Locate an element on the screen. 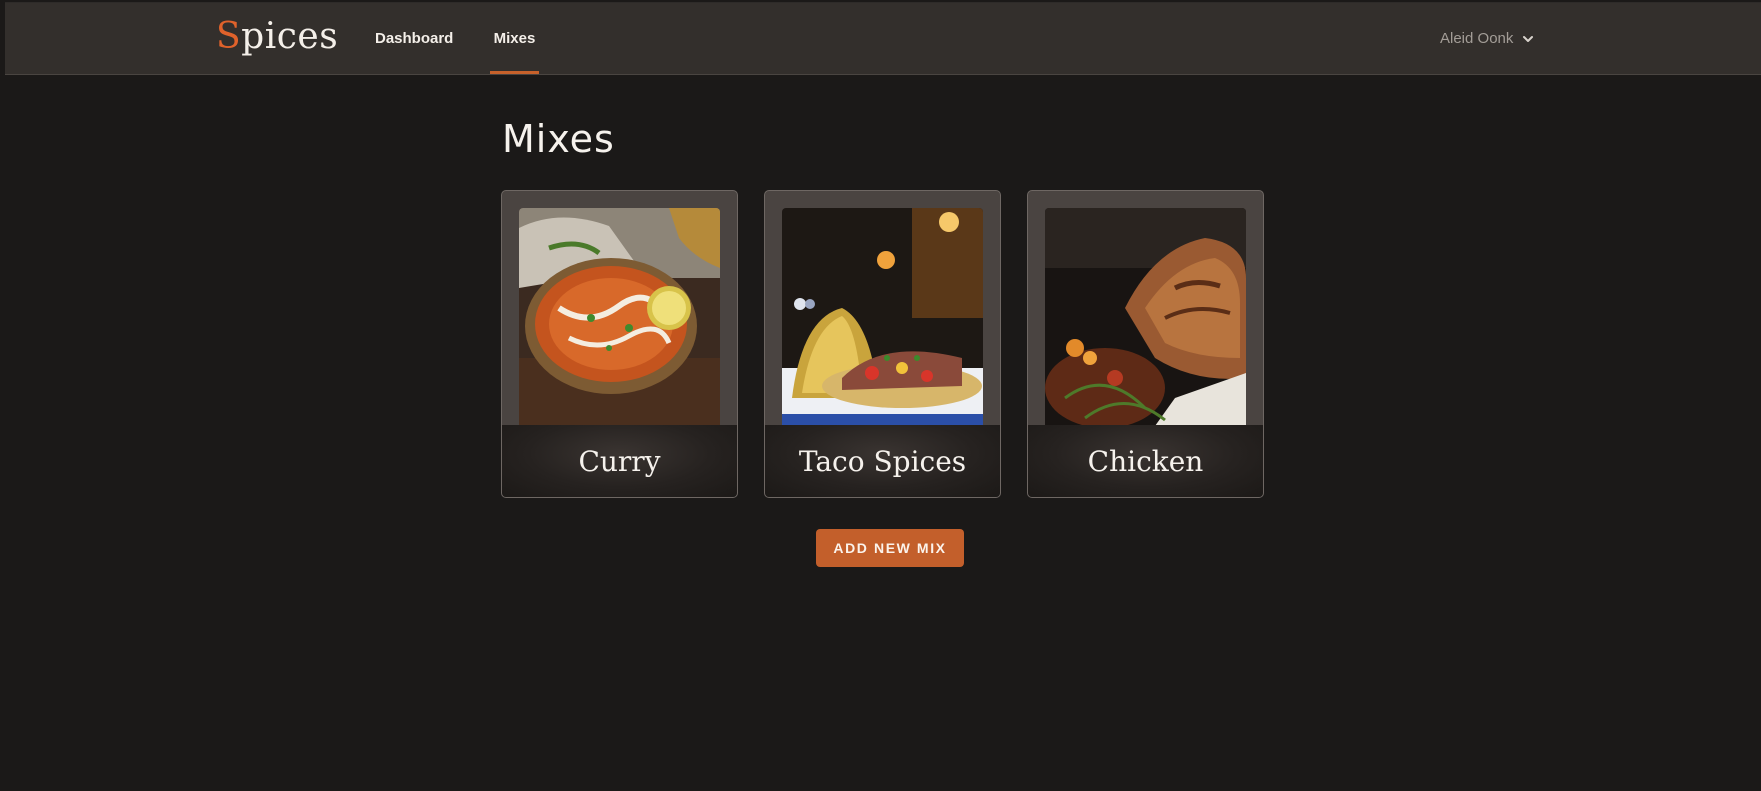 Image resolution: width=1761 pixels, height=791 pixels. user-name: Aleid Oonk is located at coordinates (1477, 38).